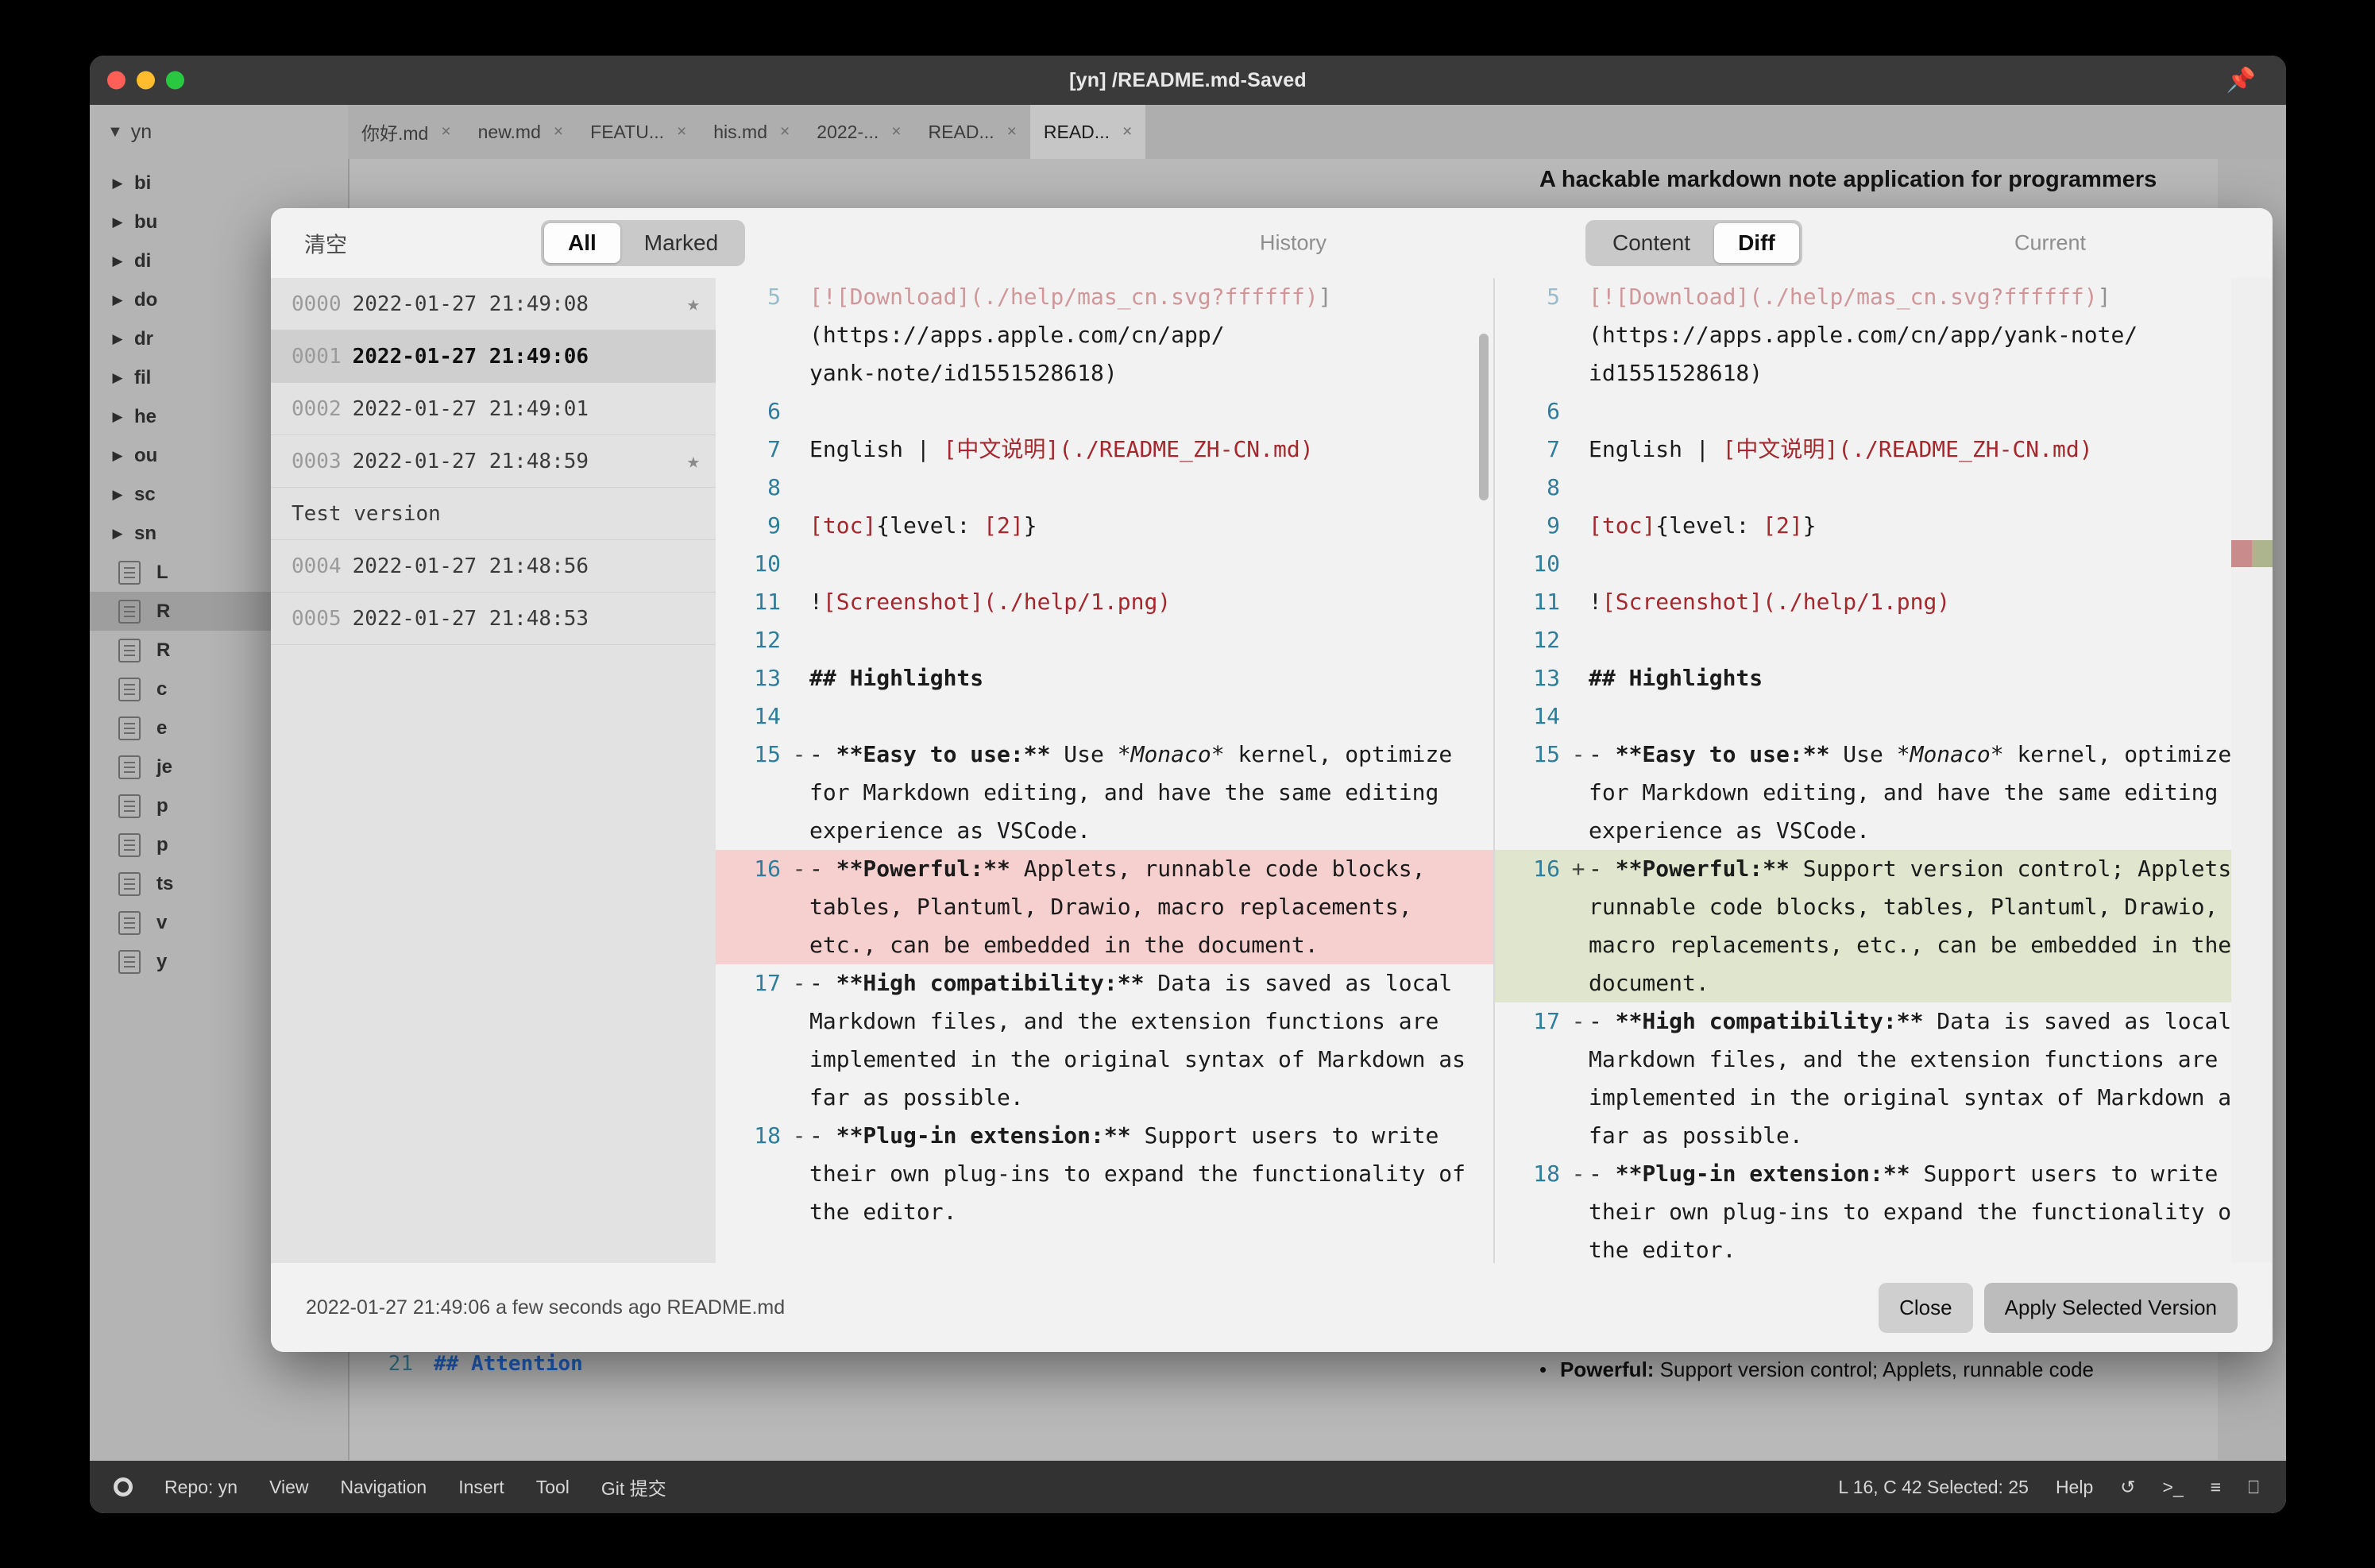 The image size is (2375, 1568). What do you see at coordinates (1926, 1307) in the screenshot?
I see `close-button: Close` at bounding box center [1926, 1307].